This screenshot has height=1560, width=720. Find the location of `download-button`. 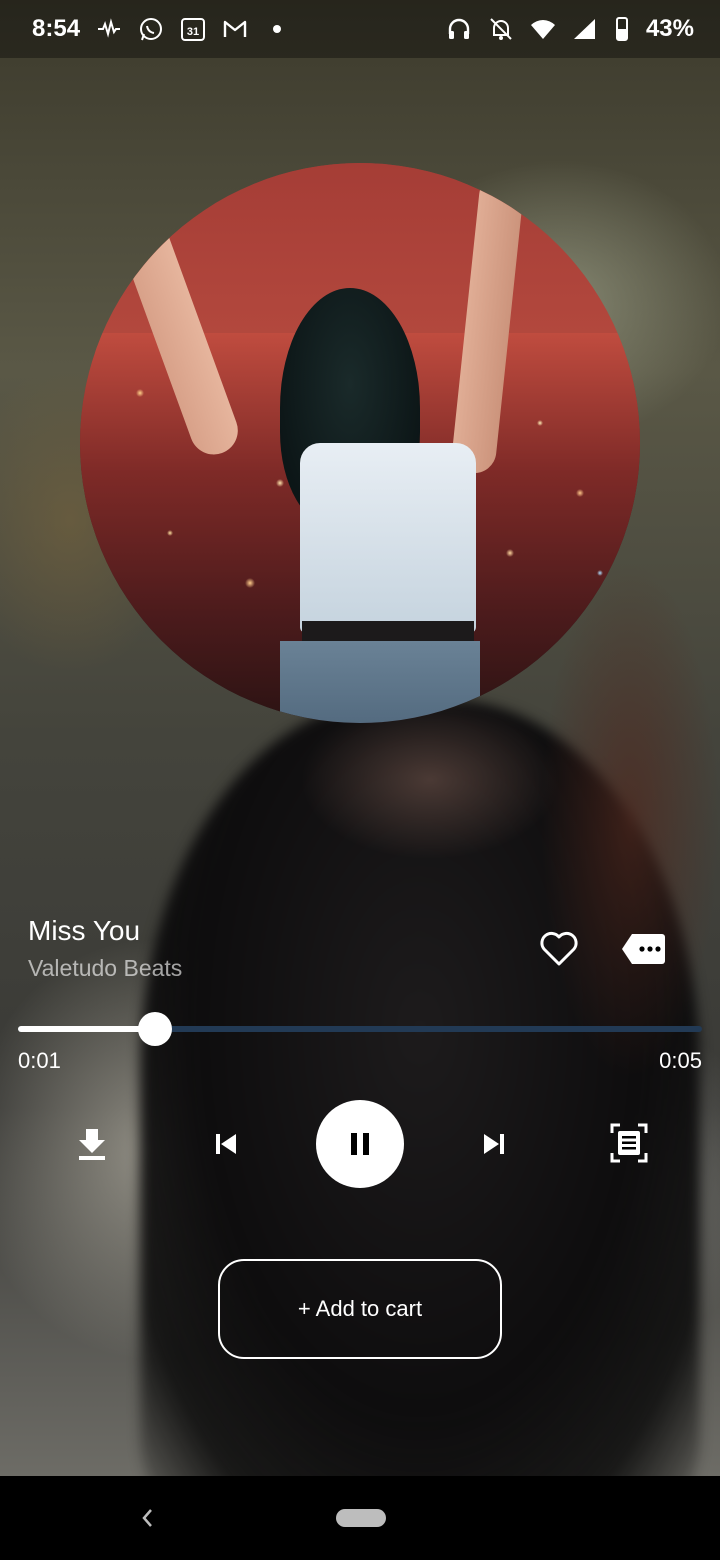

download-button is located at coordinates (92, 1144).